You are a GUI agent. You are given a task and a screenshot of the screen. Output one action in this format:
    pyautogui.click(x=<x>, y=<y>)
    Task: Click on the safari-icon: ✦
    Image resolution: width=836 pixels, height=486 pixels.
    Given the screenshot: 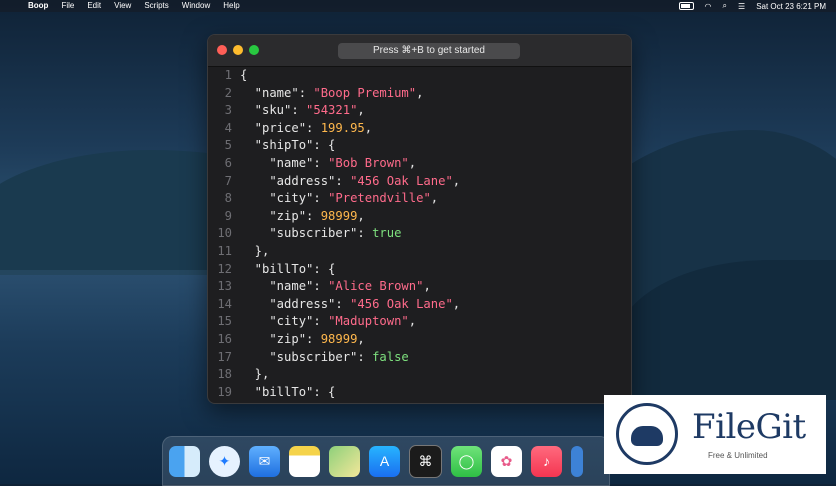 What is the action you would take?
    pyautogui.click(x=224, y=461)
    